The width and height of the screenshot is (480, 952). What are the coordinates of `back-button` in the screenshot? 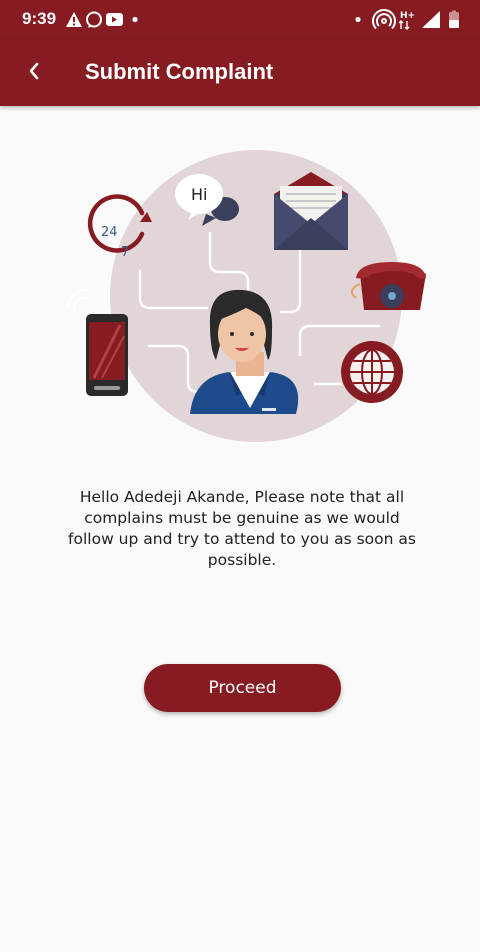 It's located at (36, 72).